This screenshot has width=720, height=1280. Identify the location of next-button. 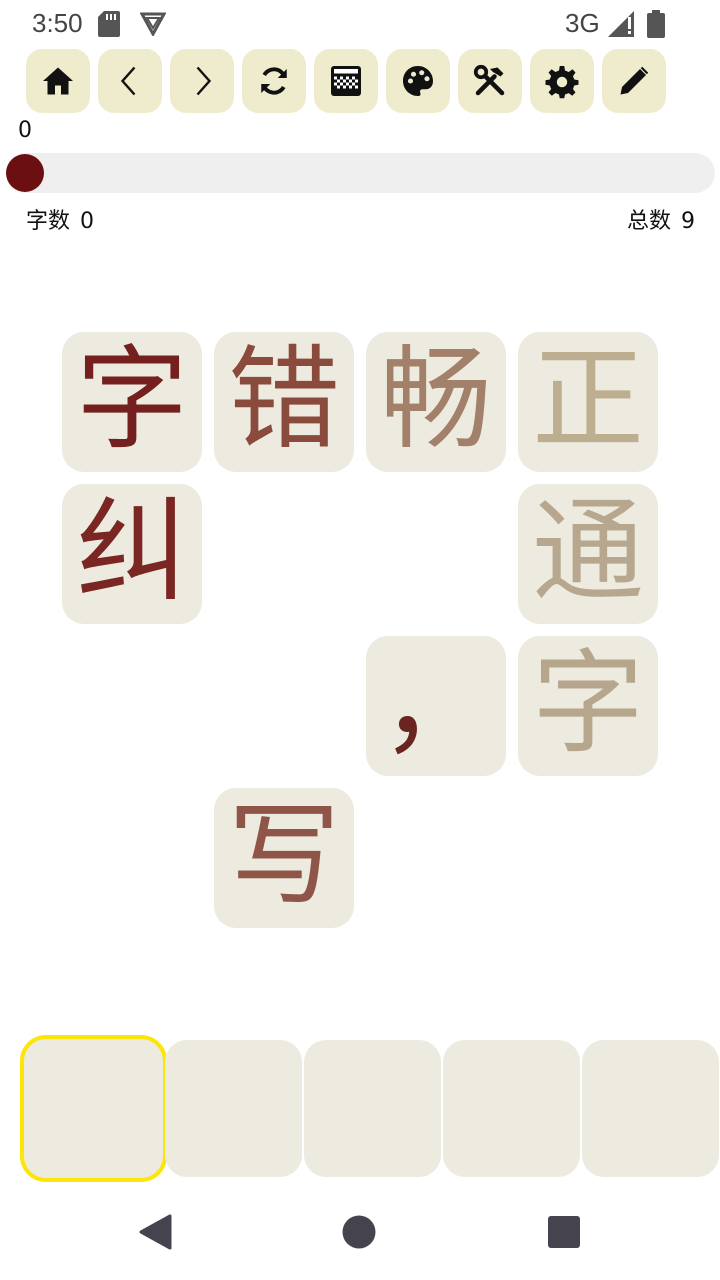
(202, 81).